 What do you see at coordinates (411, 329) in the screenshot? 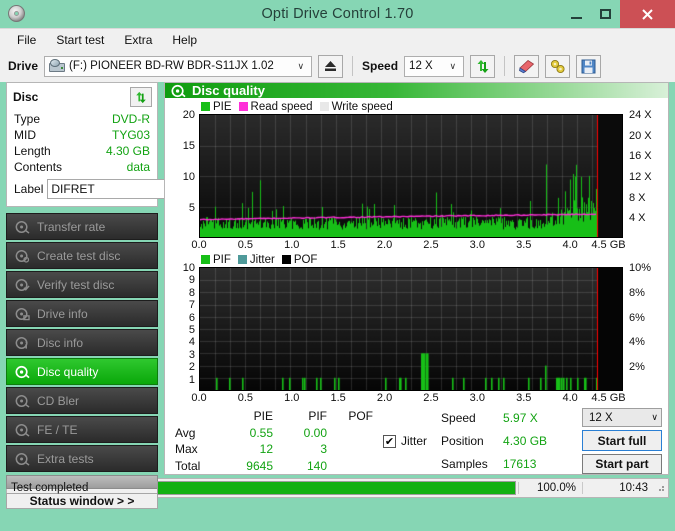
I see `pif-plot` at bounding box center [411, 329].